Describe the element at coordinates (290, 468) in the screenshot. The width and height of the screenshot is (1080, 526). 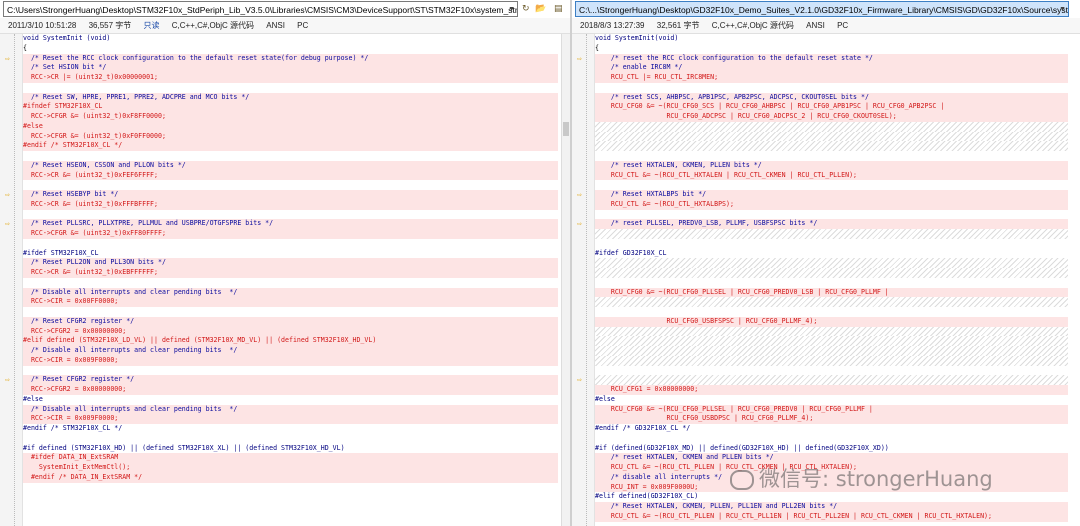
I see `code-line: SystemInit_ExtMemCtl();` at that location.